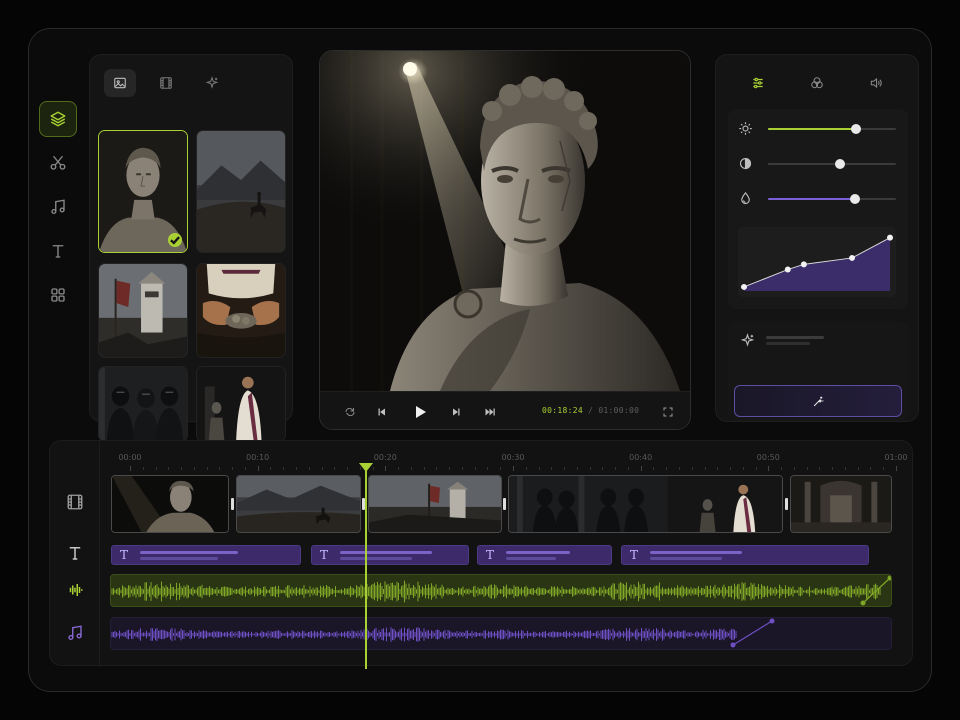 The height and width of the screenshot is (720, 960). I want to click on text-tool-button, so click(58, 251).